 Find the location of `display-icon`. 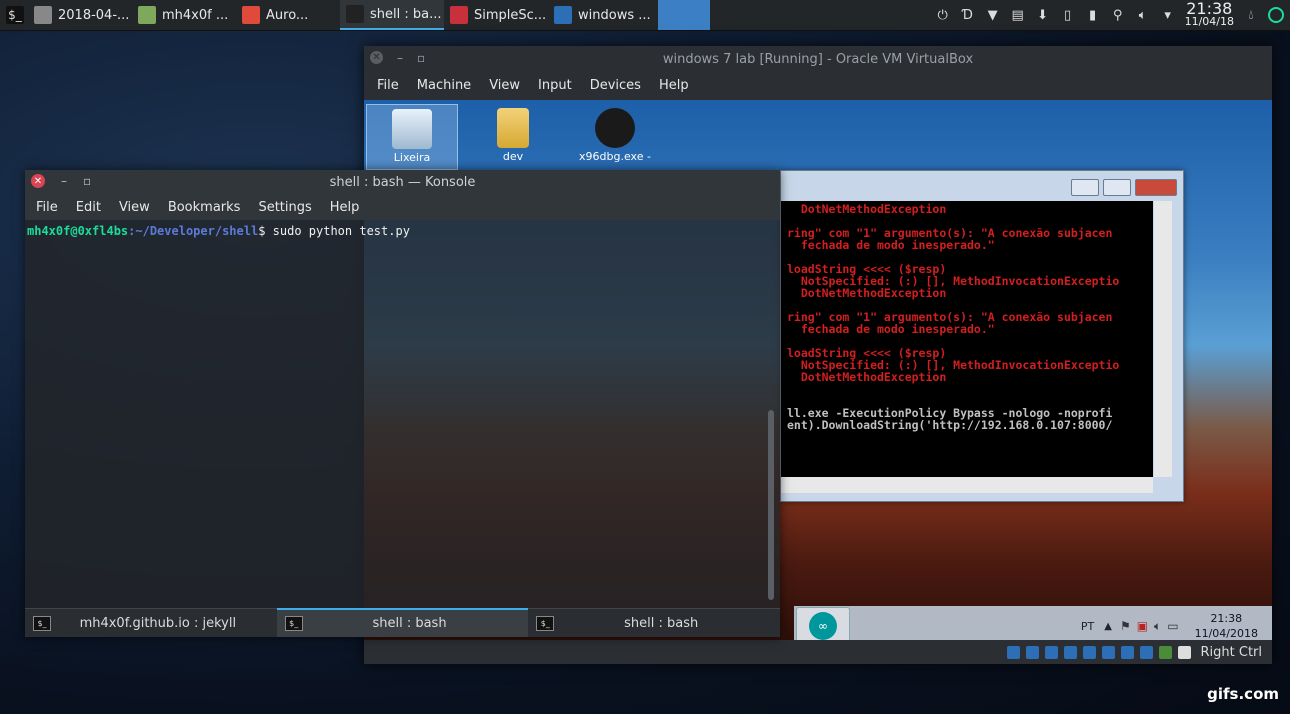

display-icon is located at coordinates (1108, 652).